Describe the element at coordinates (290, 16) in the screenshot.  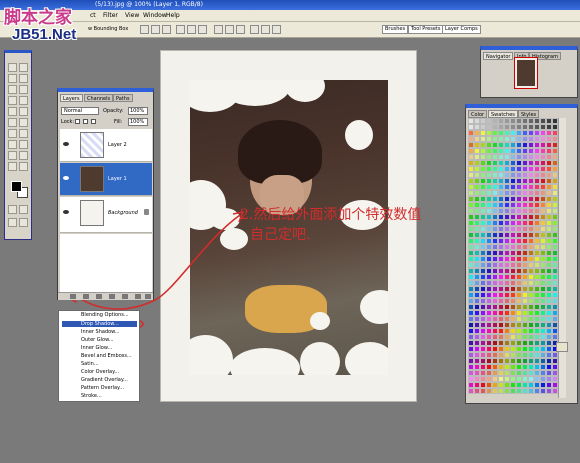
I see `menu-bar: ct Filter View Window Help` at that location.